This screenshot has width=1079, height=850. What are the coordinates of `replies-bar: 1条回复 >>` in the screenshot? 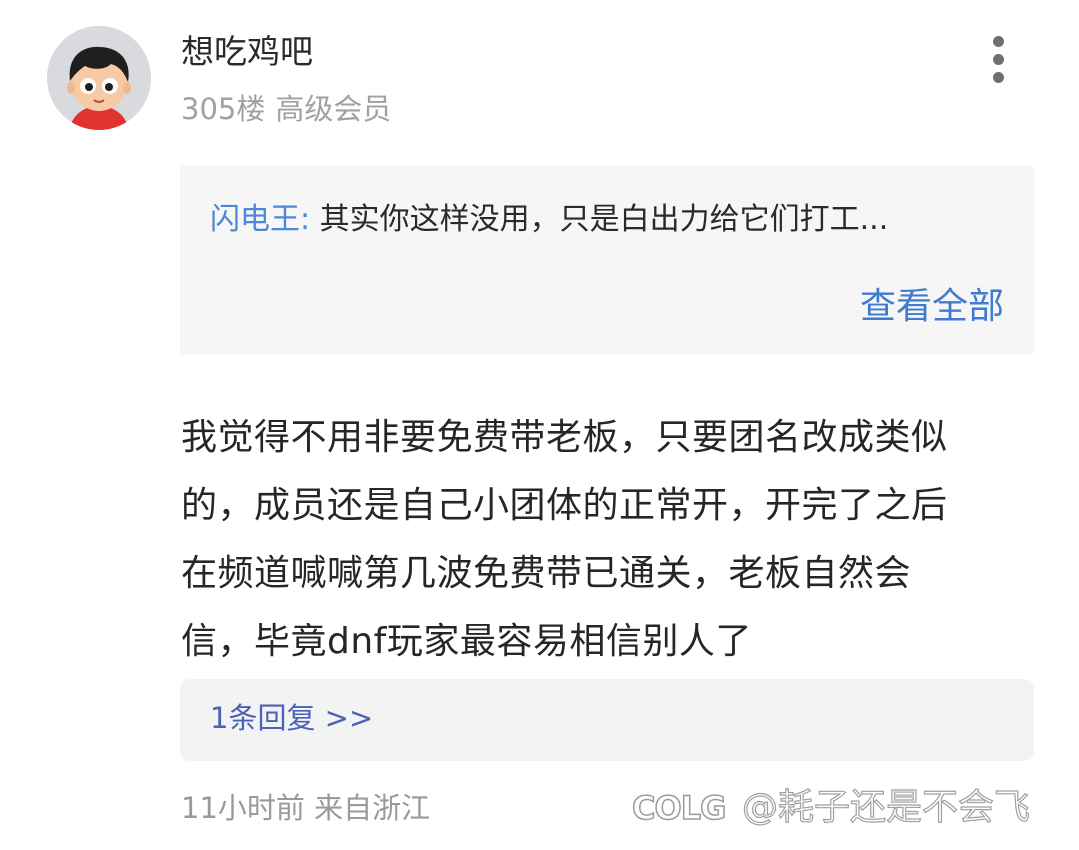 It's located at (607, 720).